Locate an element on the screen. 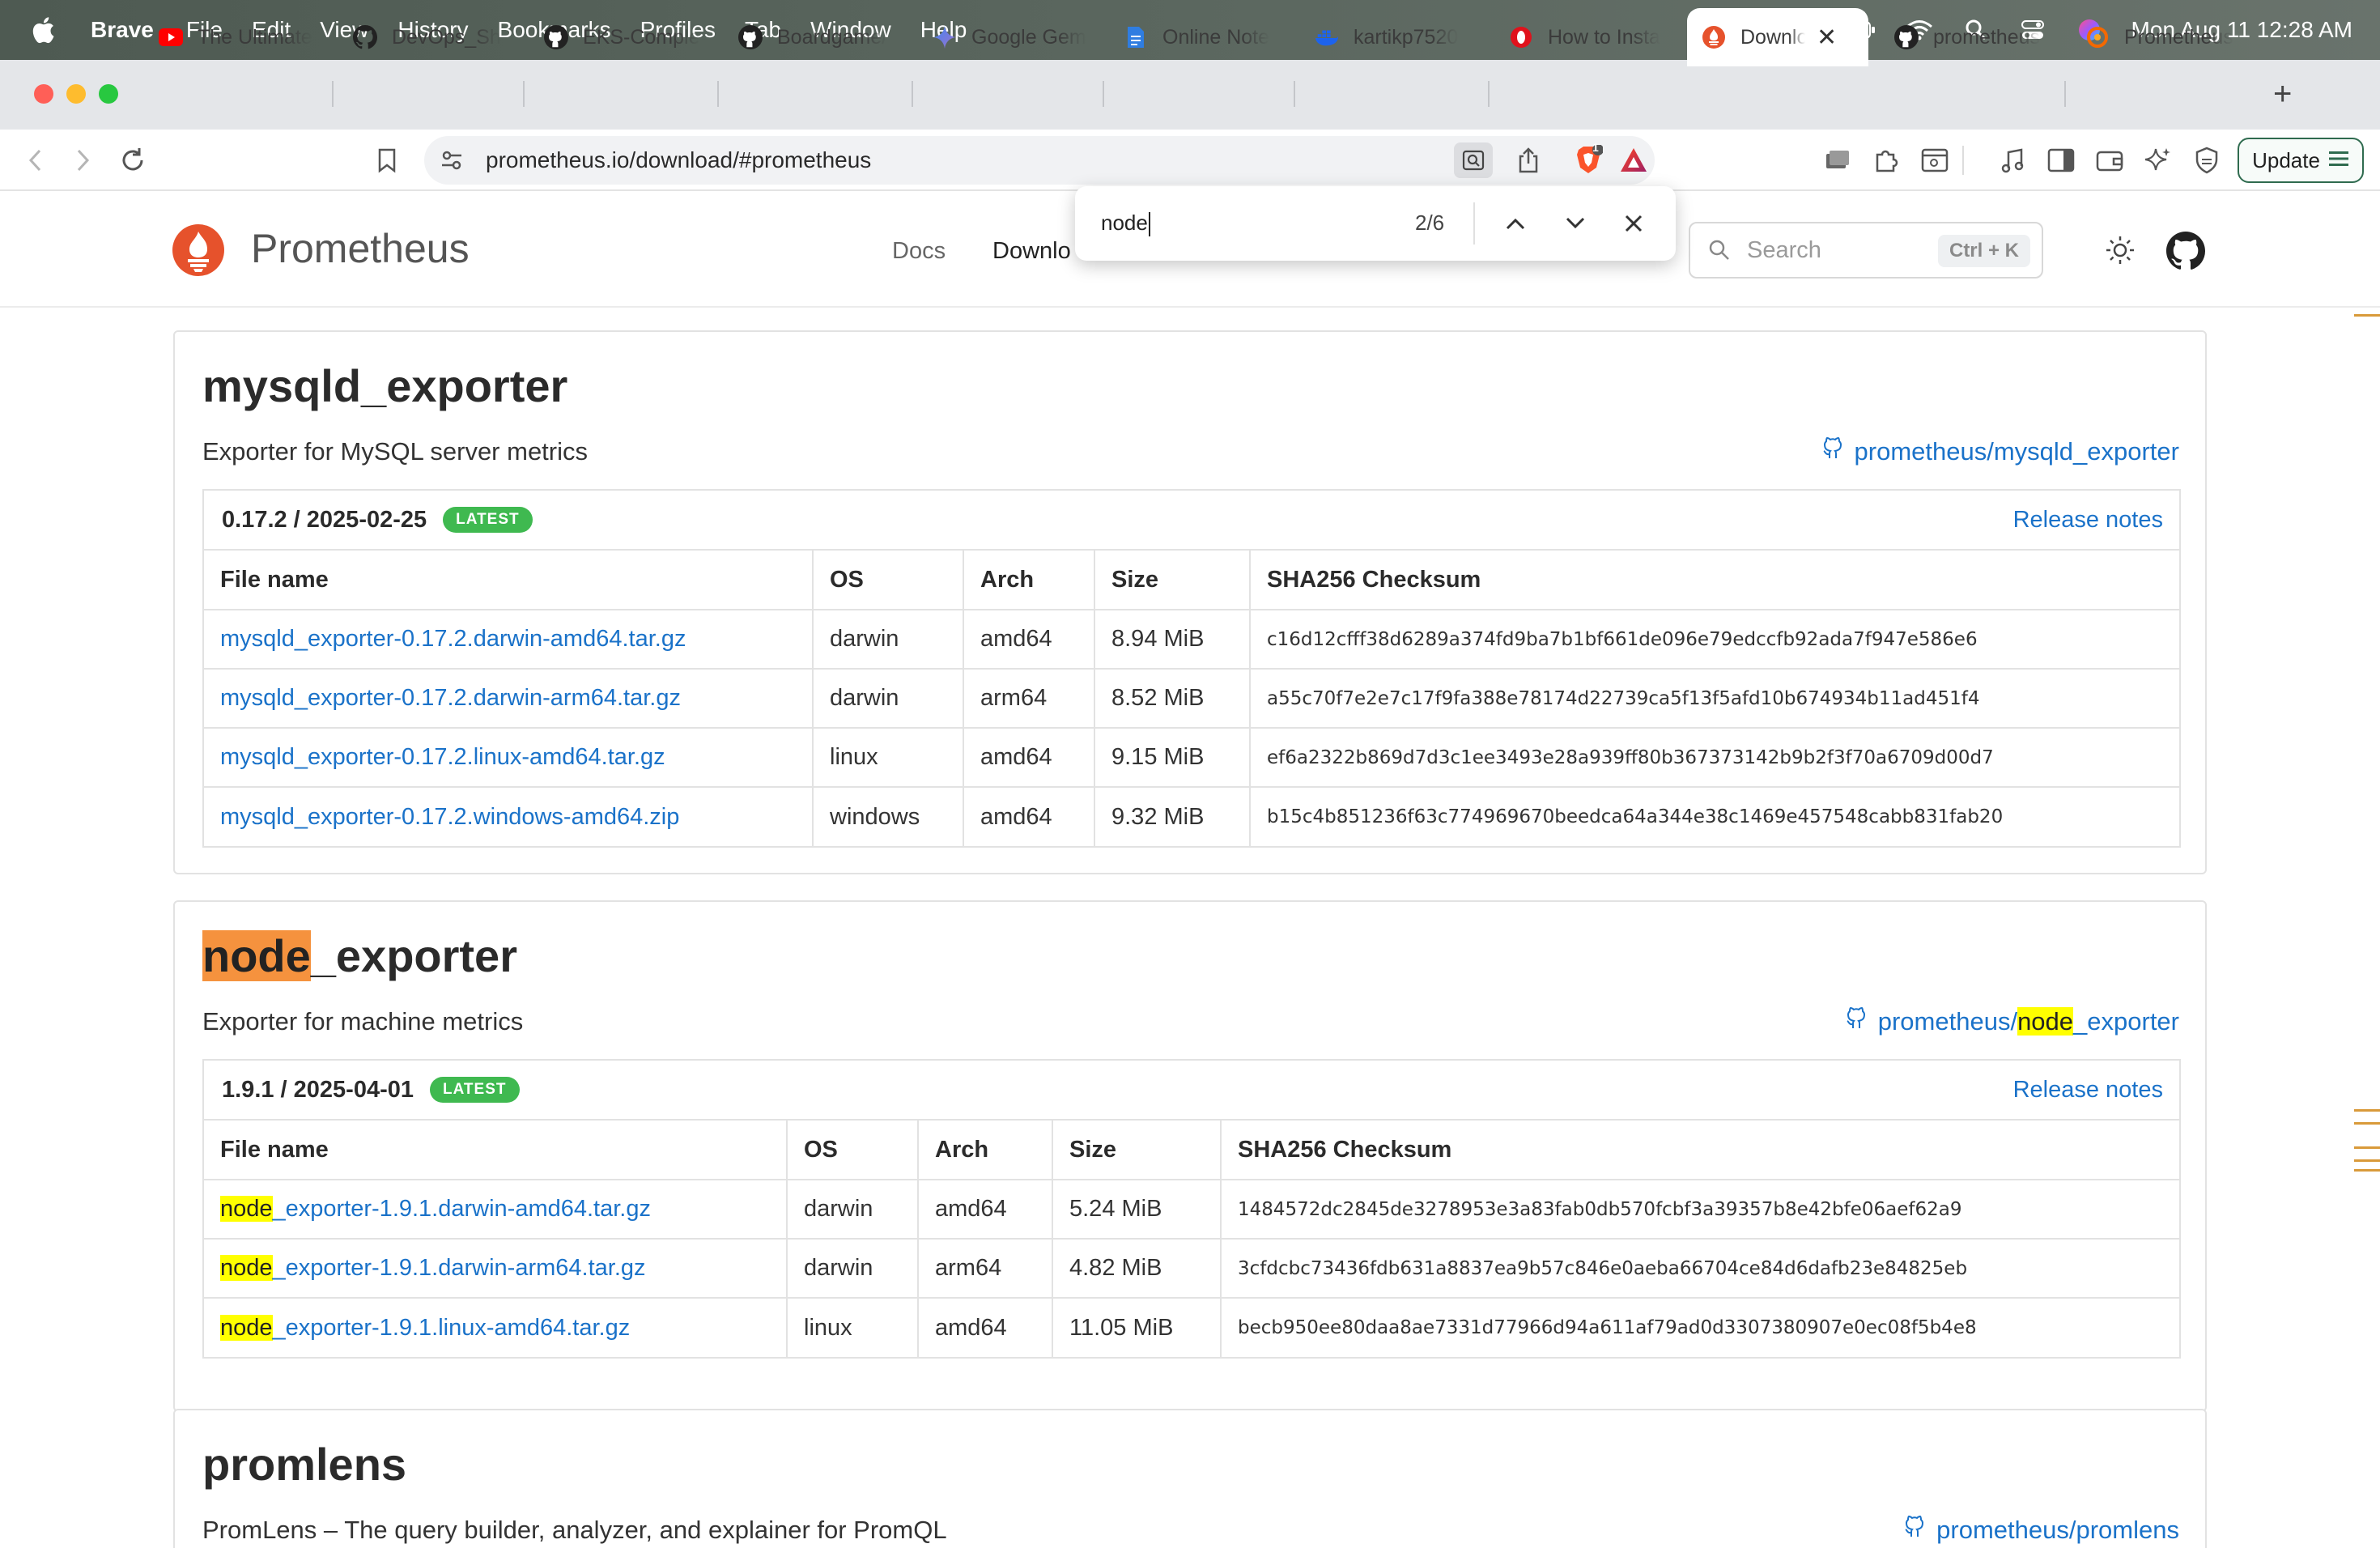 The image size is (2380, 1548). nav-docs: Docs is located at coordinates (919, 252).